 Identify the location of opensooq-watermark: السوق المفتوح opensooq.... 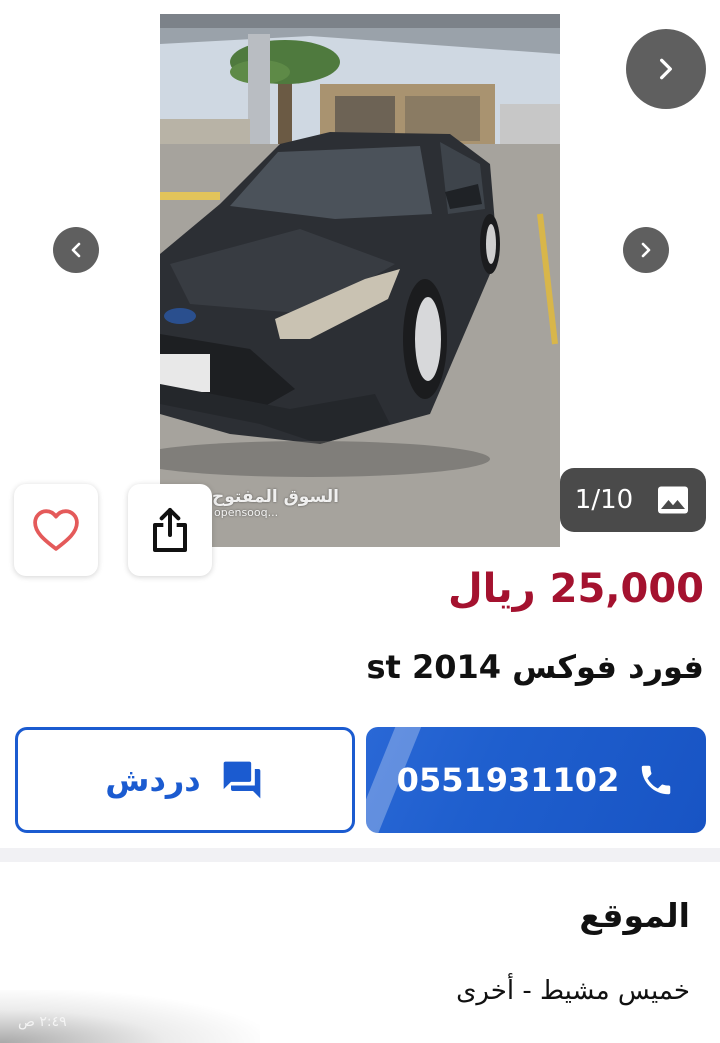
(275, 503).